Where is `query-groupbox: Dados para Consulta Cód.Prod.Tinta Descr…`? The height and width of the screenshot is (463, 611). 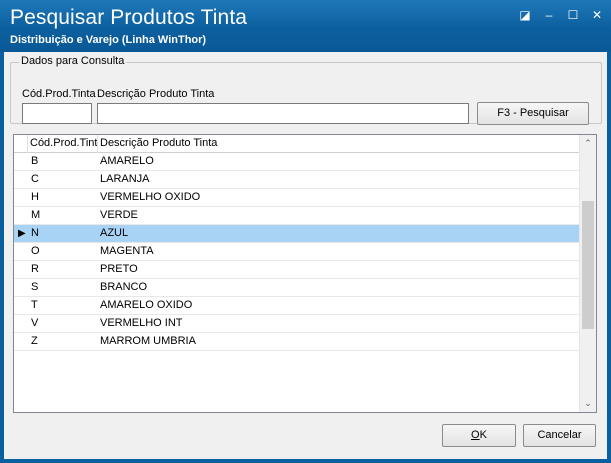
query-groupbox: Dados para Consulta Cód.Prod.Tinta Descr… is located at coordinates (306, 90).